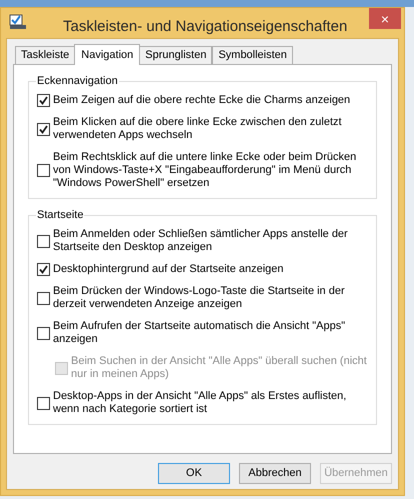 The image size is (414, 499). I want to click on option-label: Beim Rechtsklick auf die untere linke Ecke oder beim Drücken von Windows-Taste+X "Eingabeaufforderung" im Menü durch "Windows PowerShell" ersetzen, so click(205, 170).